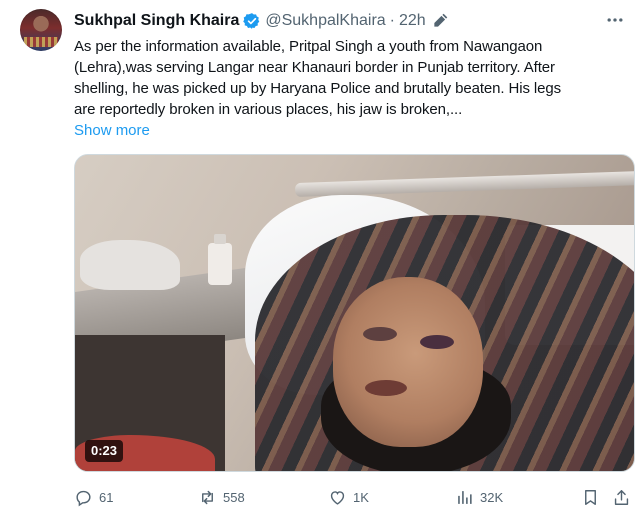 This screenshot has height=518, width=640. What do you see at coordinates (386, 388) in the screenshot?
I see `video-frame-mouth` at bounding box center [386, 388].